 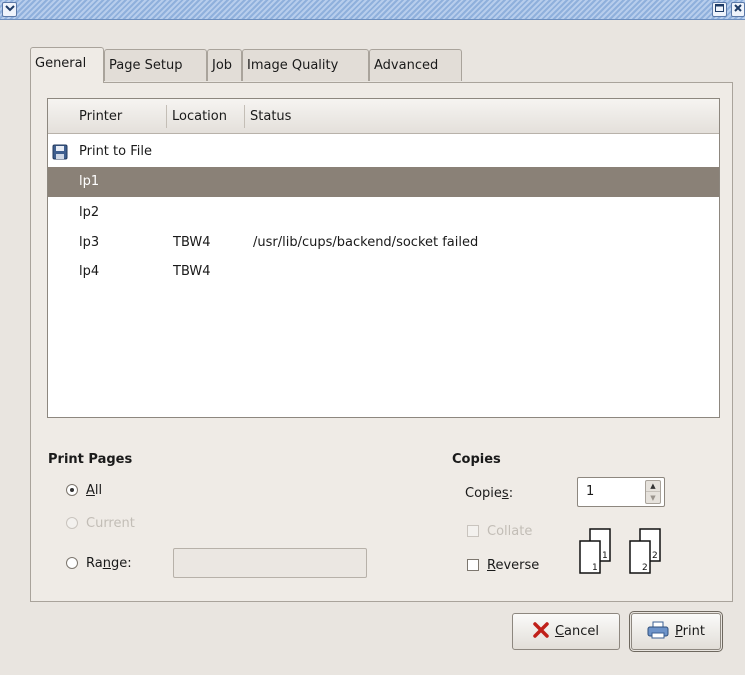 I want to click on column-header-status: Status, so click(x=394, y=116).